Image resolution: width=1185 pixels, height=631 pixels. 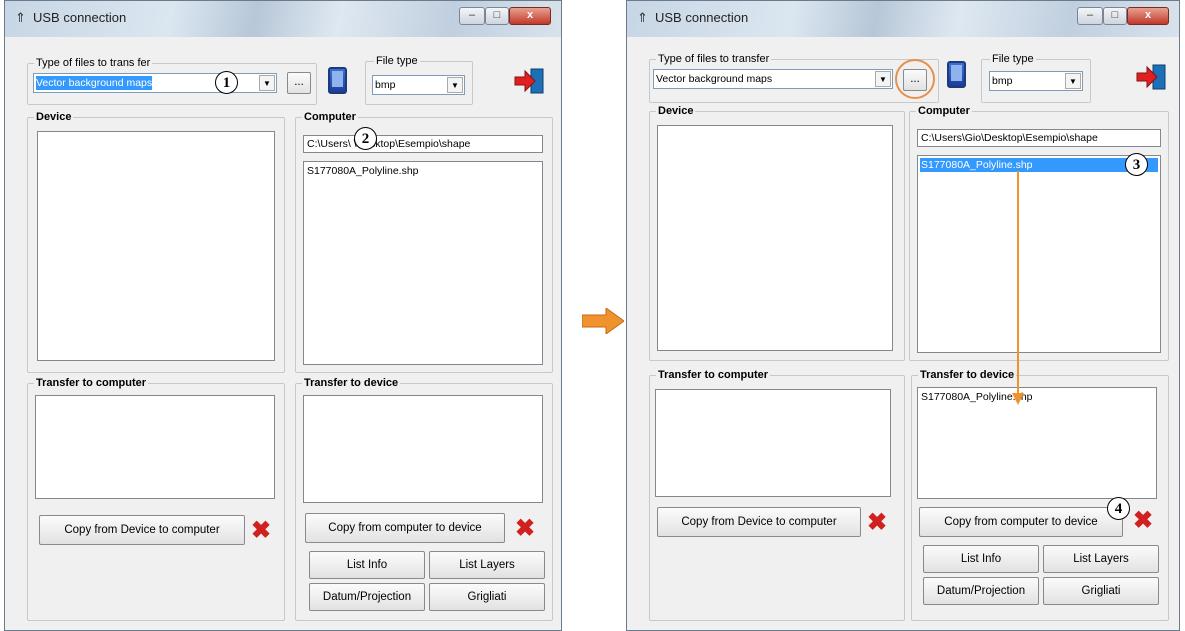 I want to click on type-group-label: Type of files to trans fer, so click(x=93, y=63).